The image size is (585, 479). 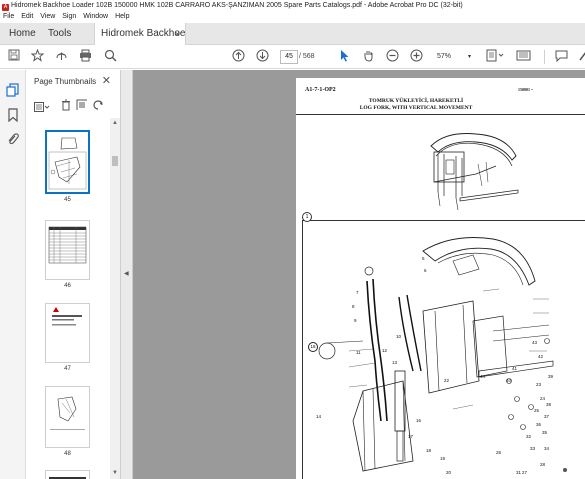 What do you see at coordinates (444, 56) in the screenshot?
I see `zoom-value: 57%` at bounding box center [444, 56].